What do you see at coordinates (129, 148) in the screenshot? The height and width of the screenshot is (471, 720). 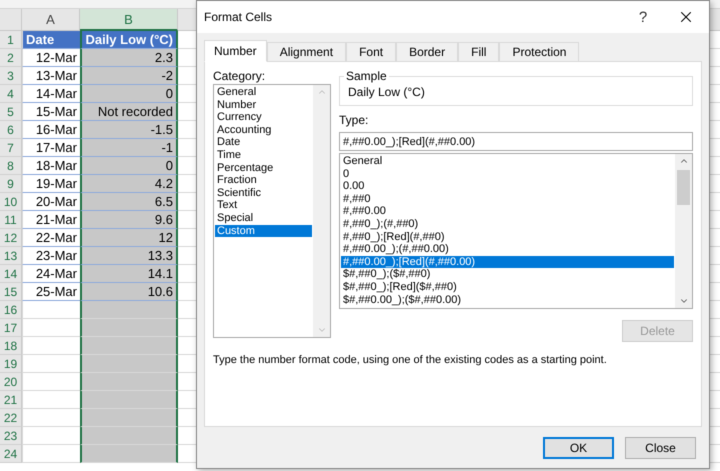 I see `table-cell: -1` at bounding box center [129, 148].